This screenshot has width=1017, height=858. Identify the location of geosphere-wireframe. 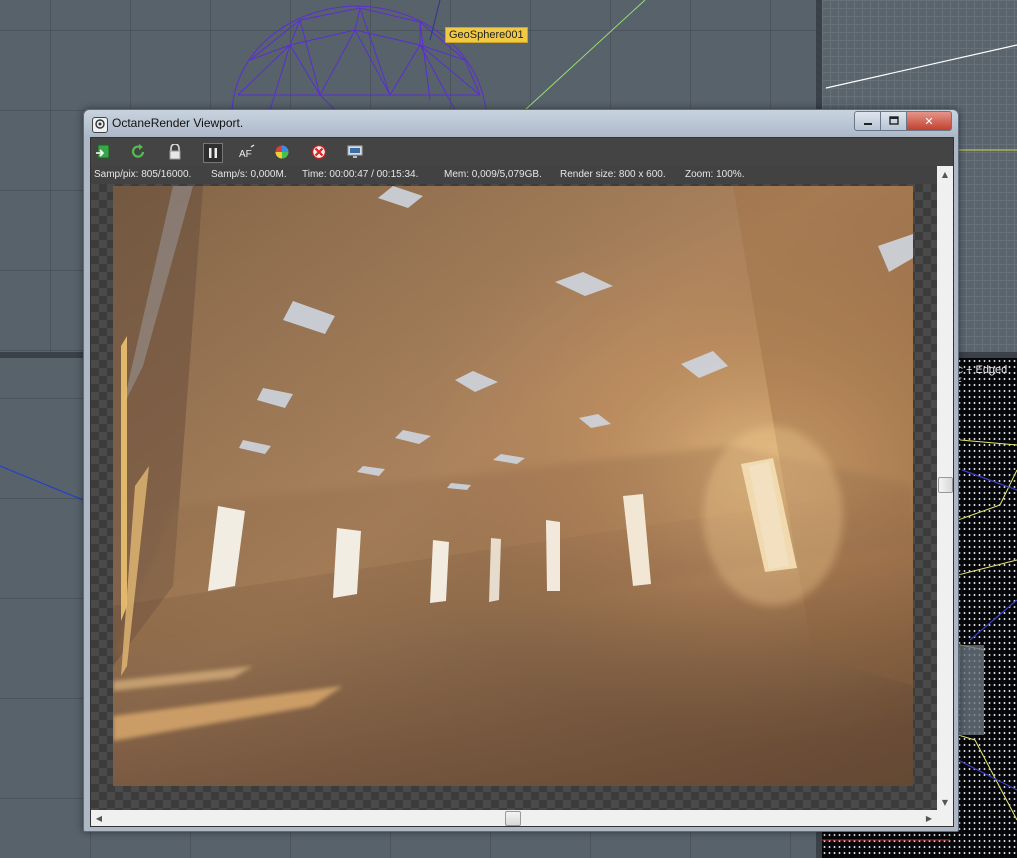
(359, 58).